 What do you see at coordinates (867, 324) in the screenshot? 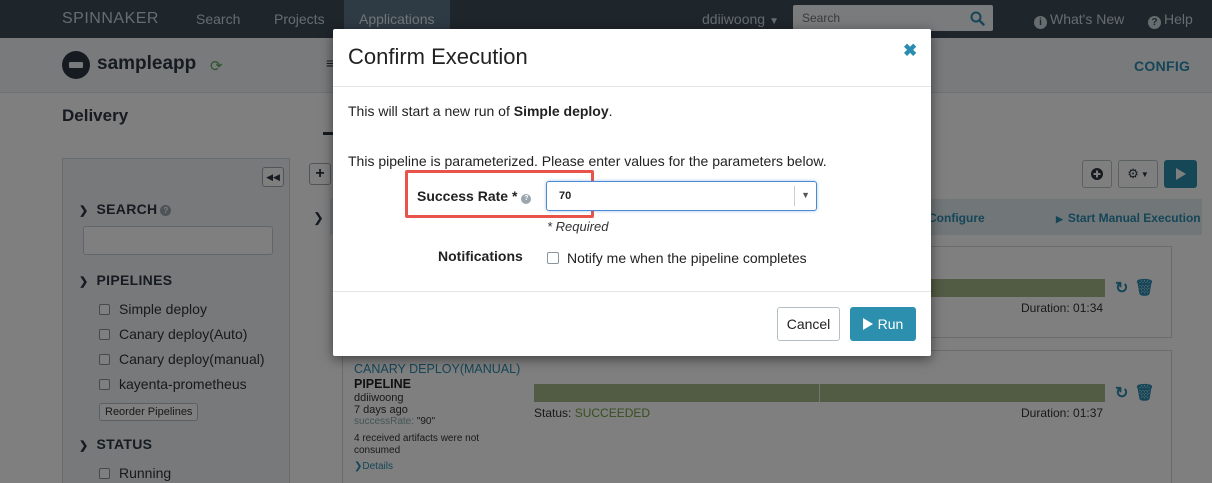
I see `play-icon` at bounding box center [867, 324].